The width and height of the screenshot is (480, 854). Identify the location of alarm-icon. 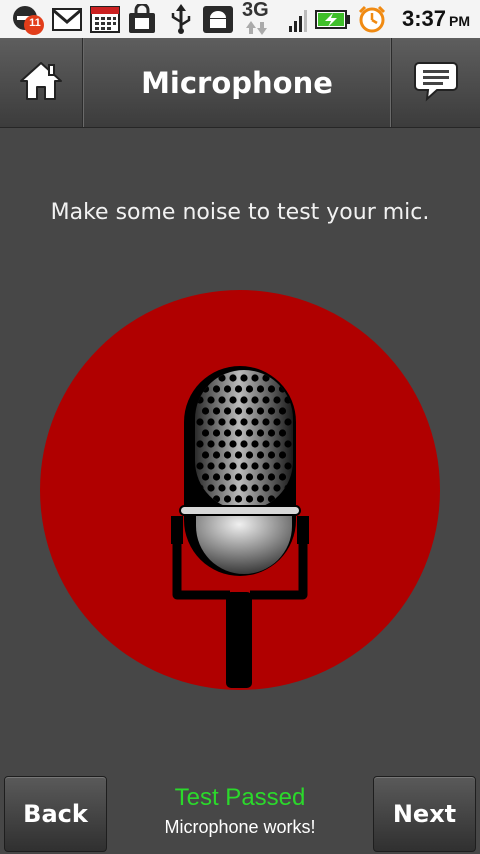
(372, 21).